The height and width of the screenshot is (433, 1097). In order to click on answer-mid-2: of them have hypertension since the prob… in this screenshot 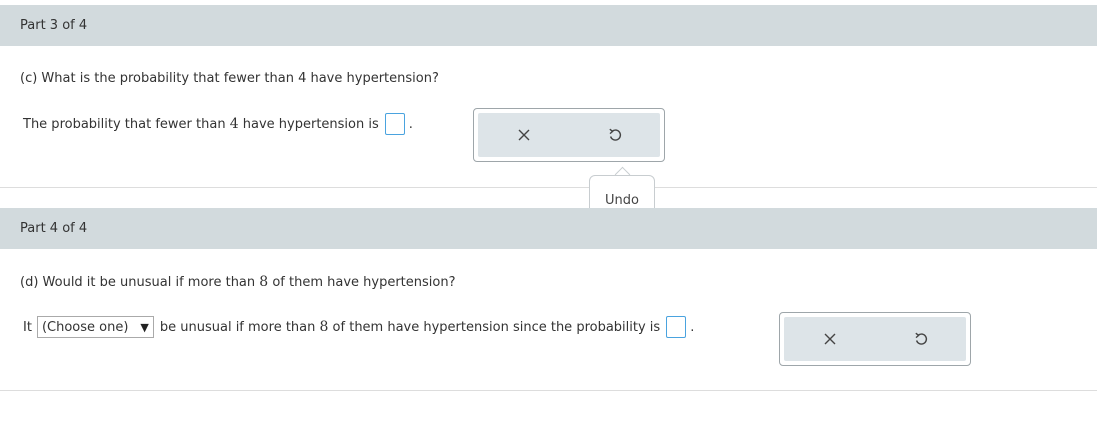, I will do `click(494, 327)`.